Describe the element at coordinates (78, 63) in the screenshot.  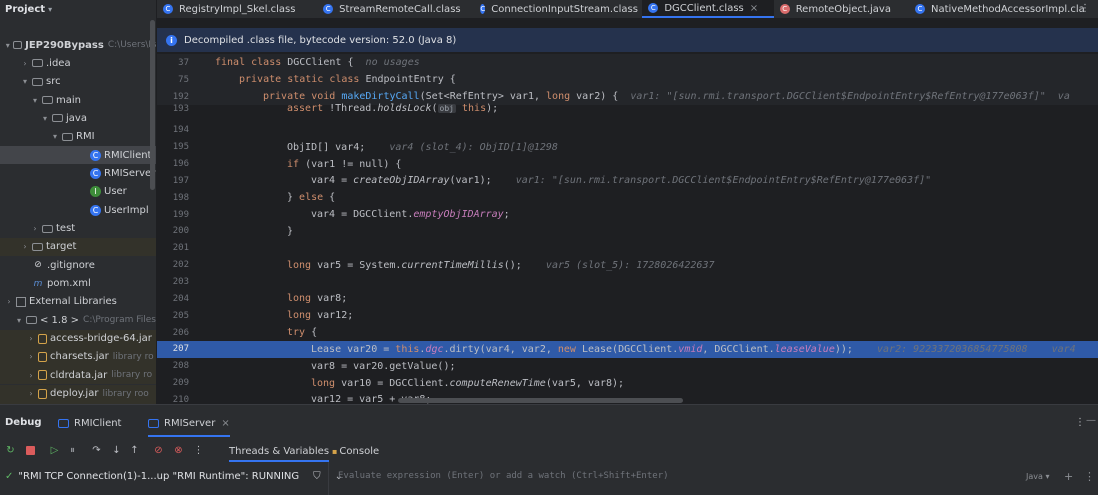
I see `tree-item: › .idea` at that location.